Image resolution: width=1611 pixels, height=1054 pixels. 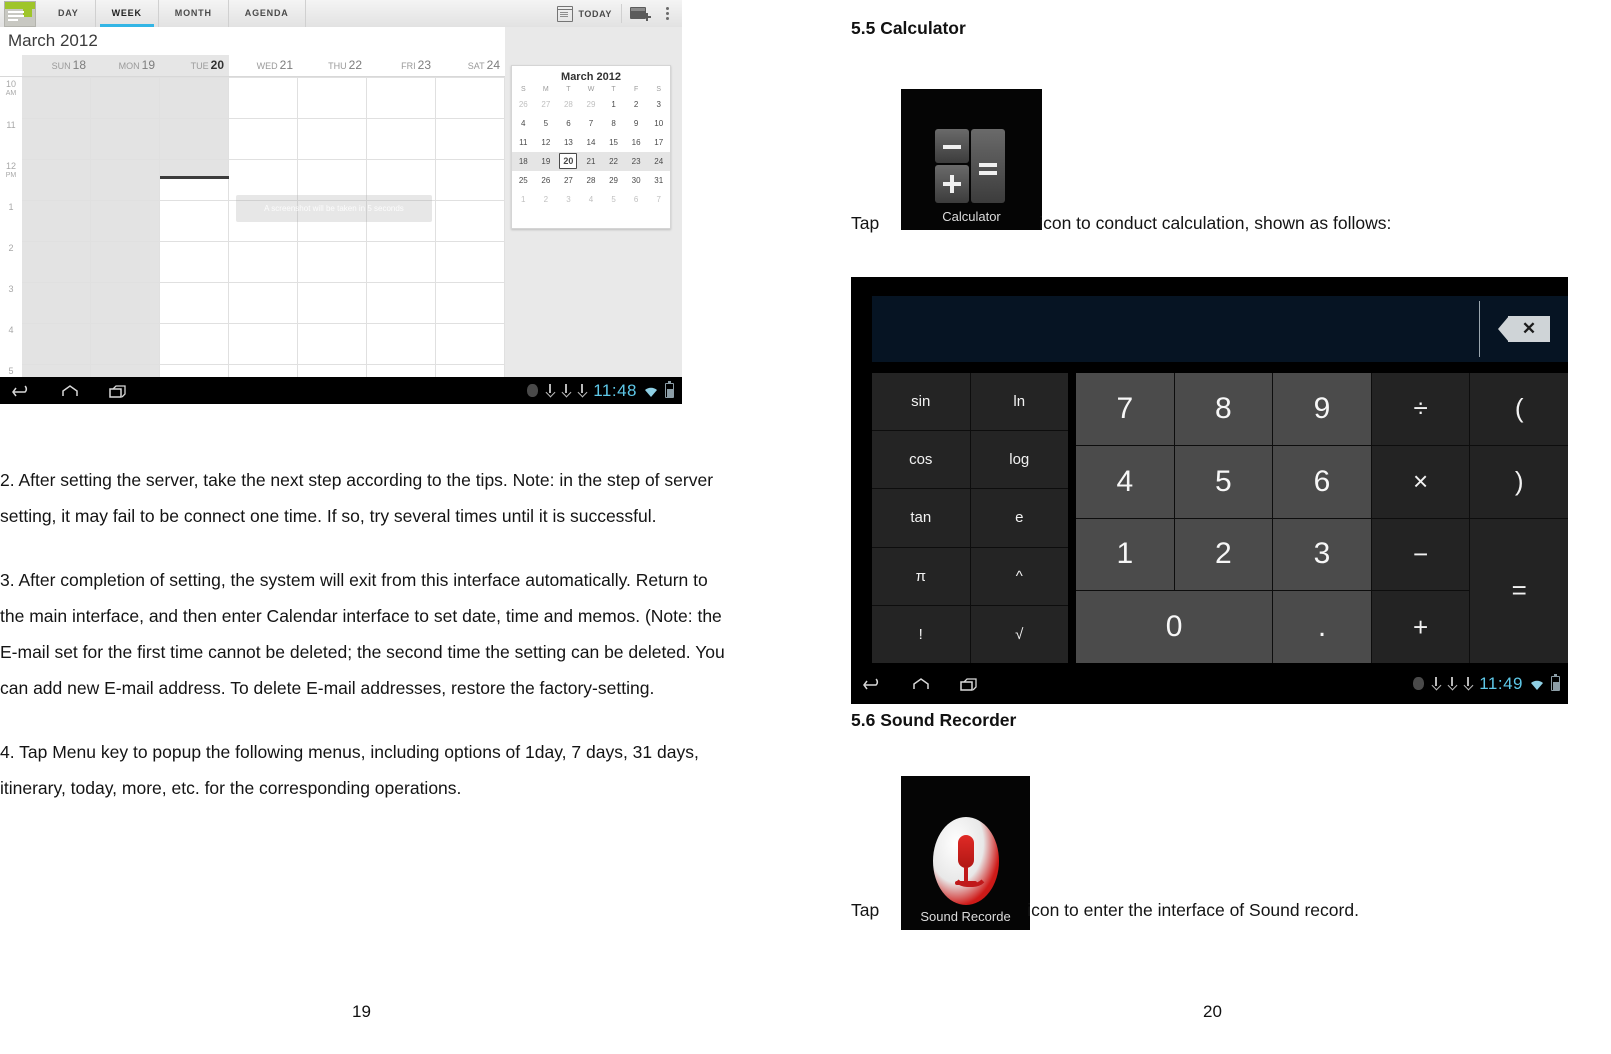 I want to click on mini-day-cell: 22, so click(x=613, y=161).